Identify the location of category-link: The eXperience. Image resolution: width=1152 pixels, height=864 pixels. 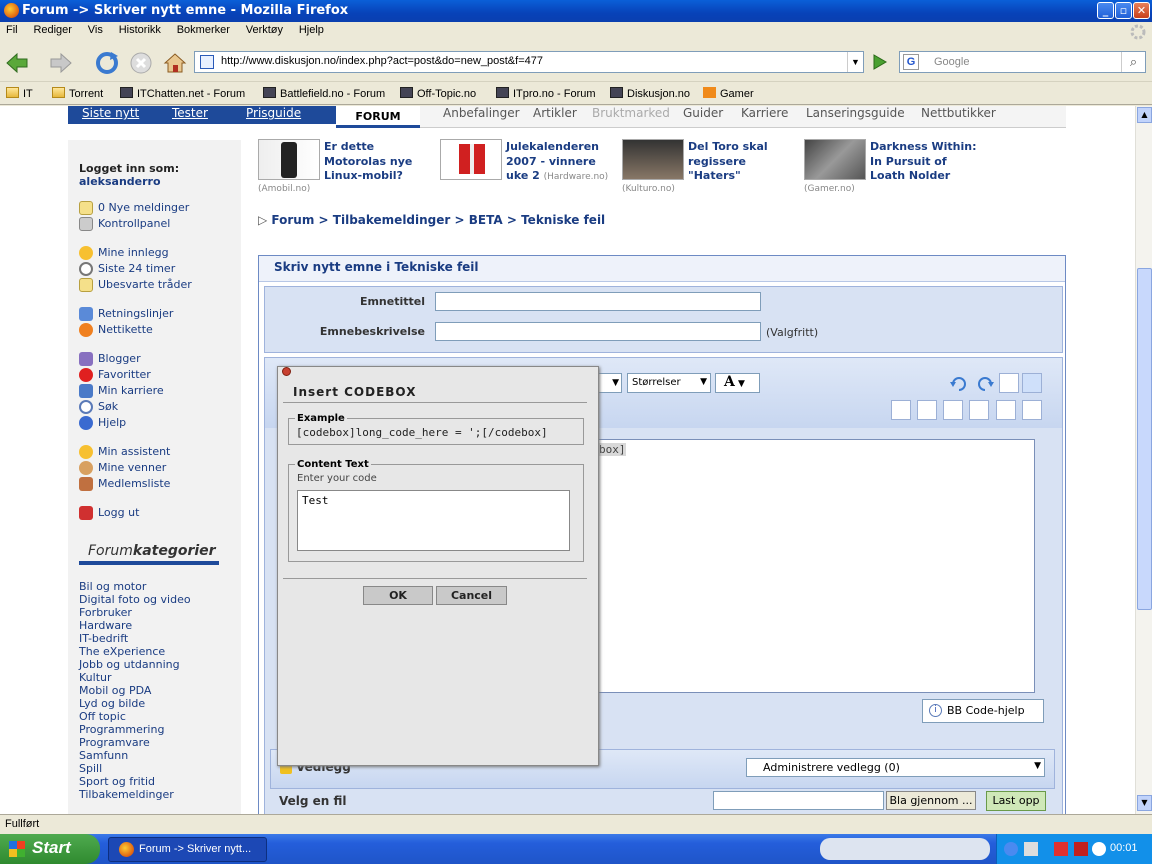
(122, 651).